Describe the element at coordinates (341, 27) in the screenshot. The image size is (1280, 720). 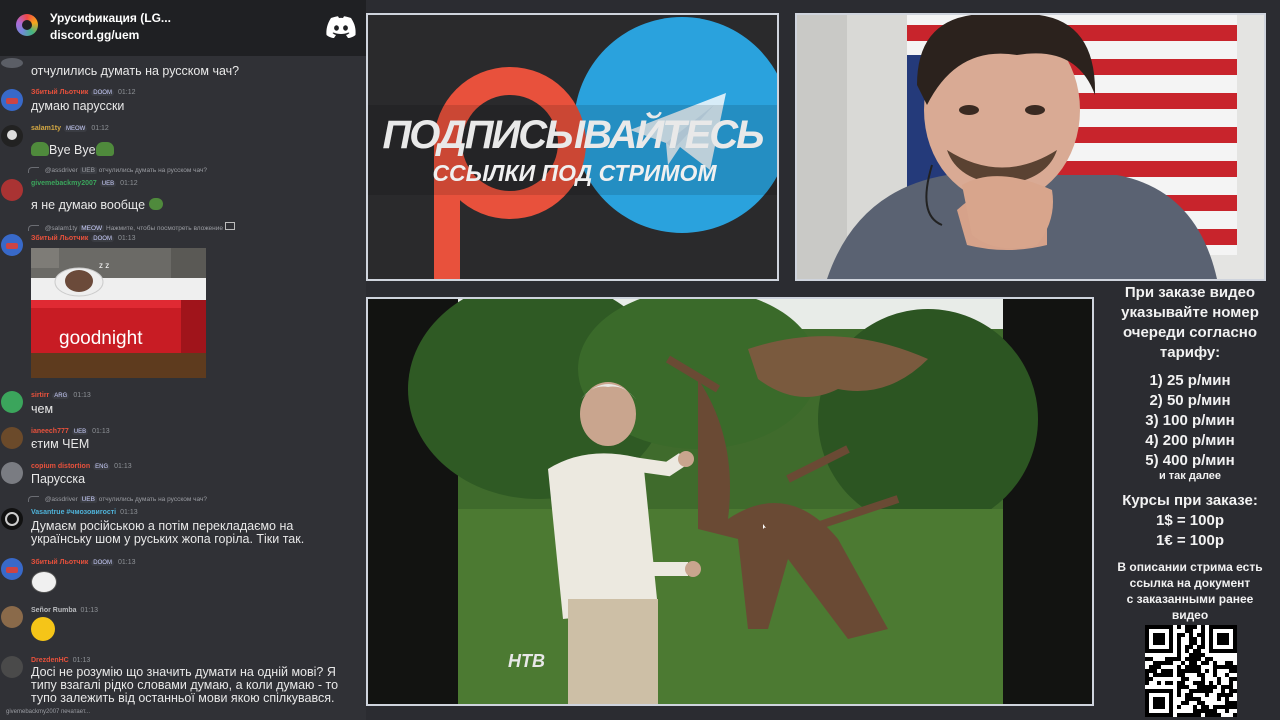
I see `discord-logo-icon` at that location.